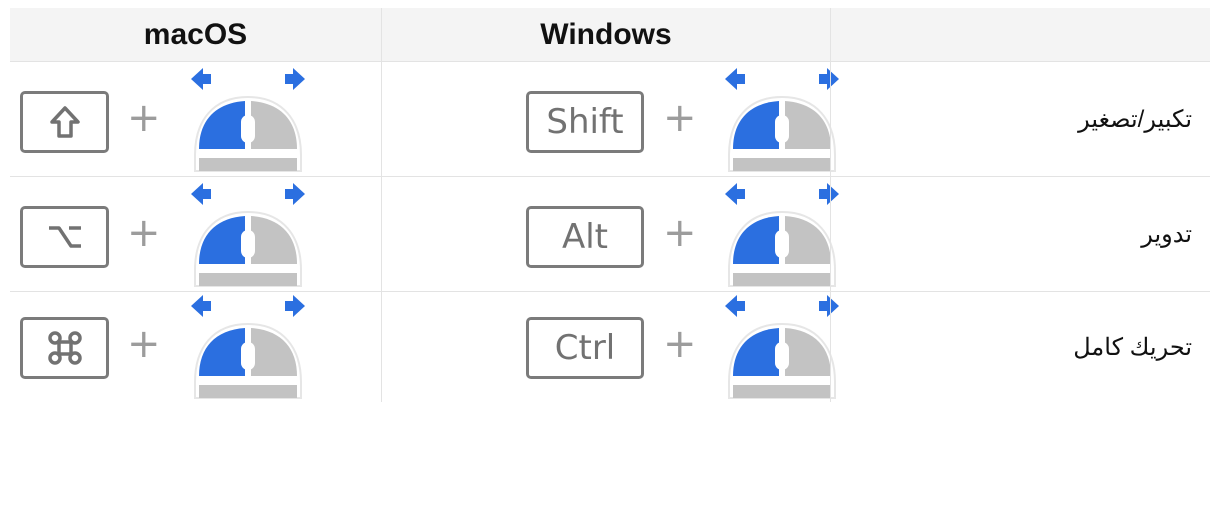 The height and width of the screenshot is (516, 1218). I want to click on header-action, so click(1020, 34).